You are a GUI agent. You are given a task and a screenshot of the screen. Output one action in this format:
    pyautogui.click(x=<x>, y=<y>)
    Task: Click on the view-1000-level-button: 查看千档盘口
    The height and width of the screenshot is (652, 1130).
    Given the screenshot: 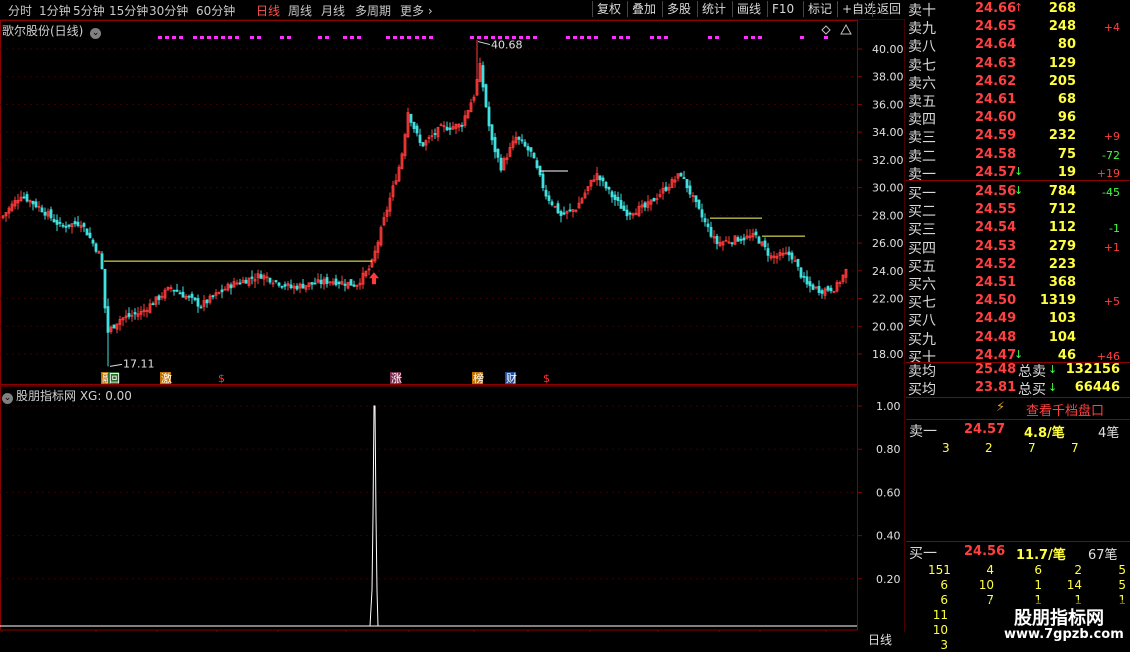 What is the action you would take?
    pyautogui.click(x=1065, y=409)
    